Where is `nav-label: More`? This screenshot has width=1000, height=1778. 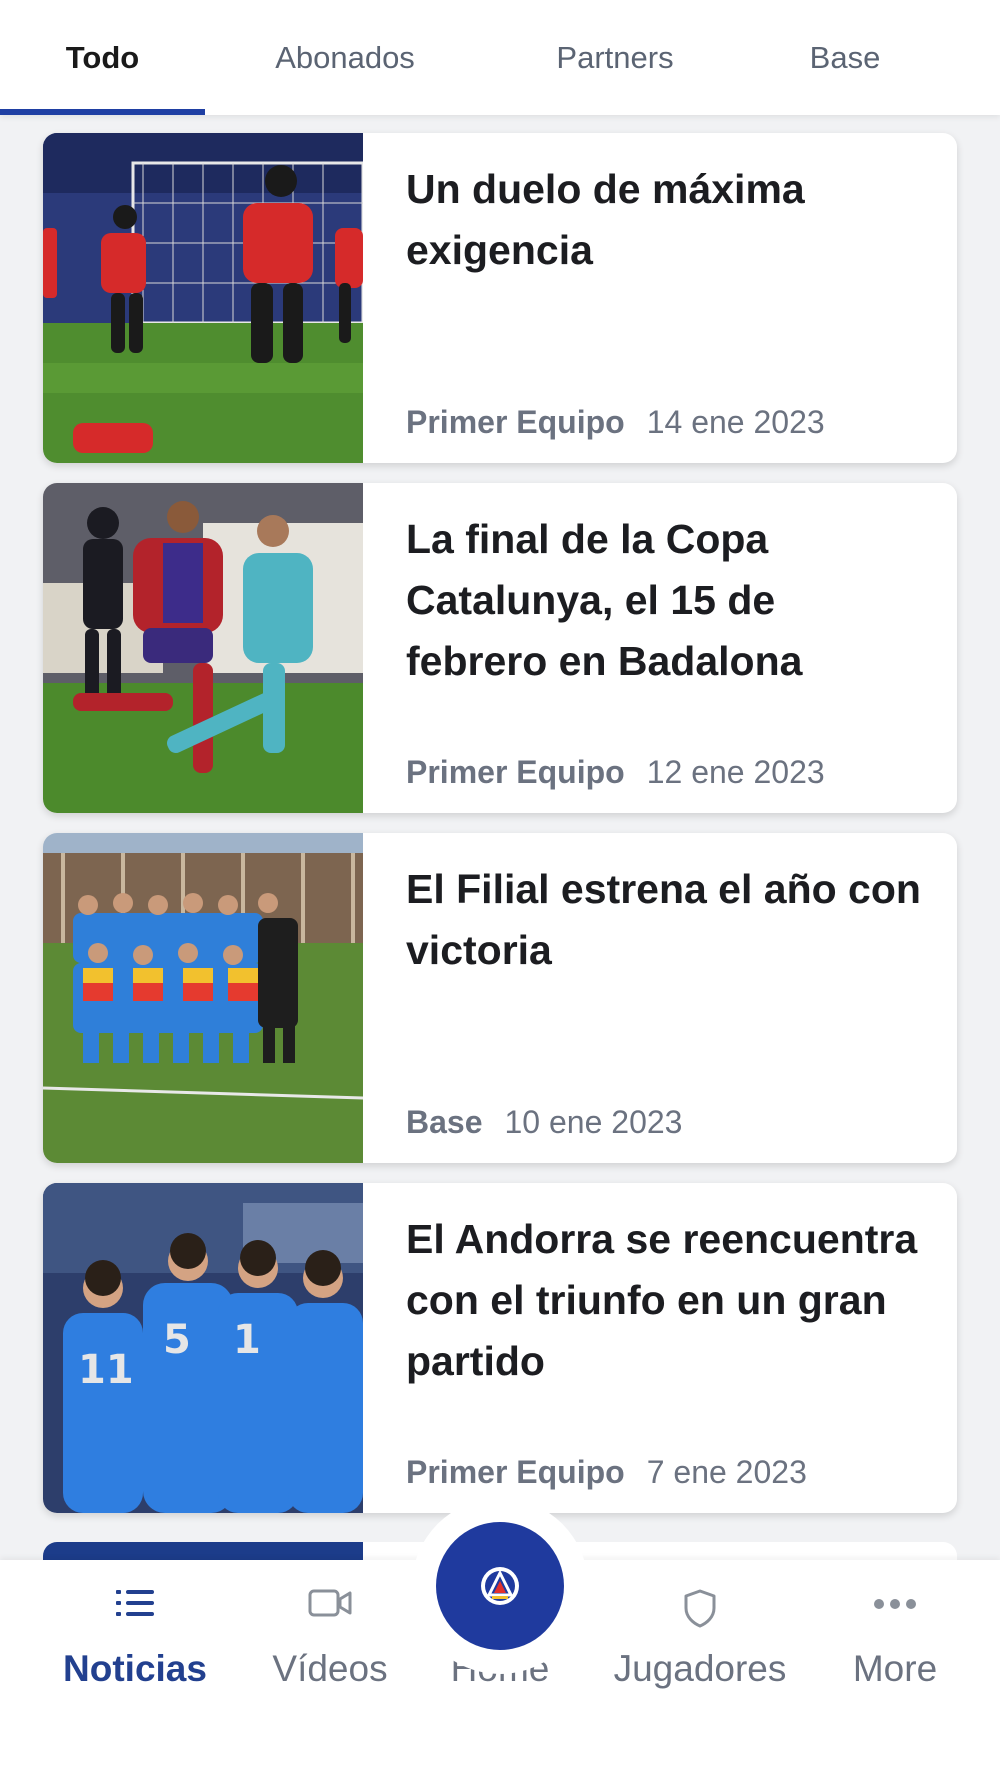
nav-label: More is located at coordinates (895, 1668).